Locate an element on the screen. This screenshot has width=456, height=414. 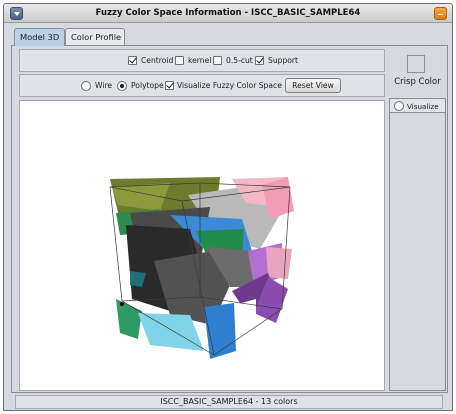
centroid-checkbox is located at coordinates (132, 60).